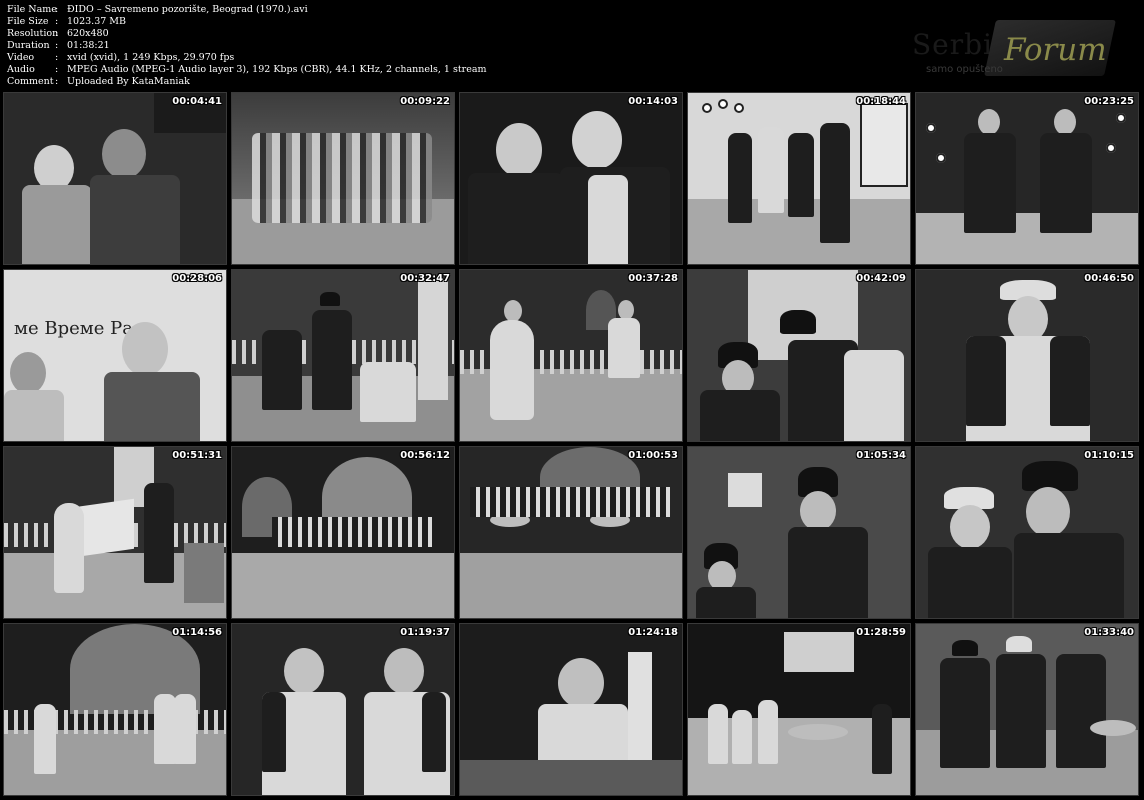 This screenshot has height=800, width=1144. I want to click on info-value: 01:38:21, so click(88, 45).